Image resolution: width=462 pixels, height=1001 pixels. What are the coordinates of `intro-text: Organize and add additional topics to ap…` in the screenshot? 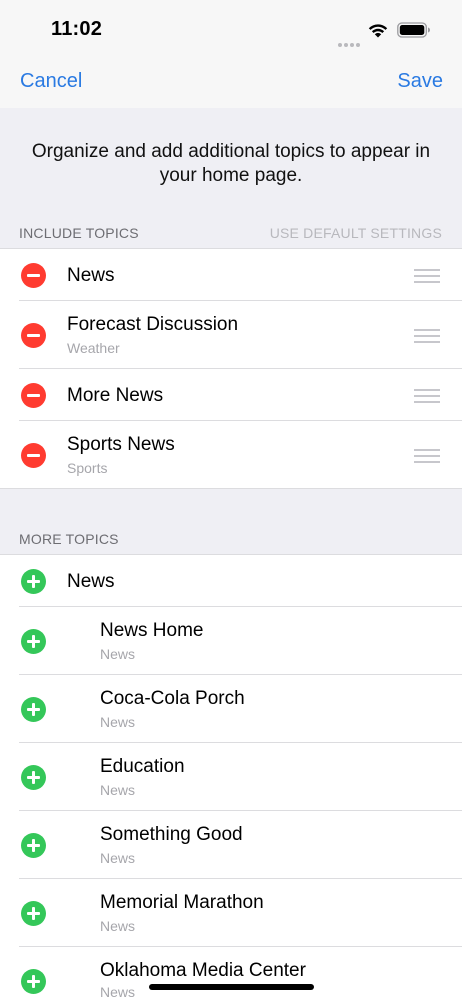 It's located at (231, 163).